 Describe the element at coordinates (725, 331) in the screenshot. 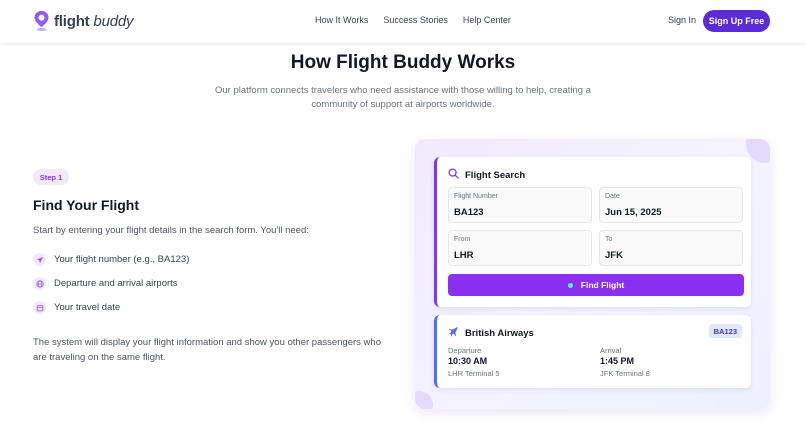

I see `flight-code-badge: BA123` at that location.